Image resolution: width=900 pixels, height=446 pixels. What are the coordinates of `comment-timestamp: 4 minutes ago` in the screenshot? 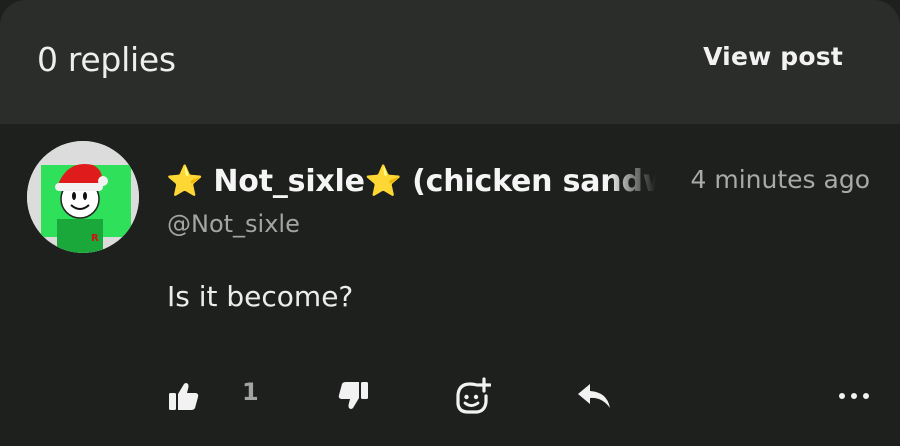 It's located at (780, 179).